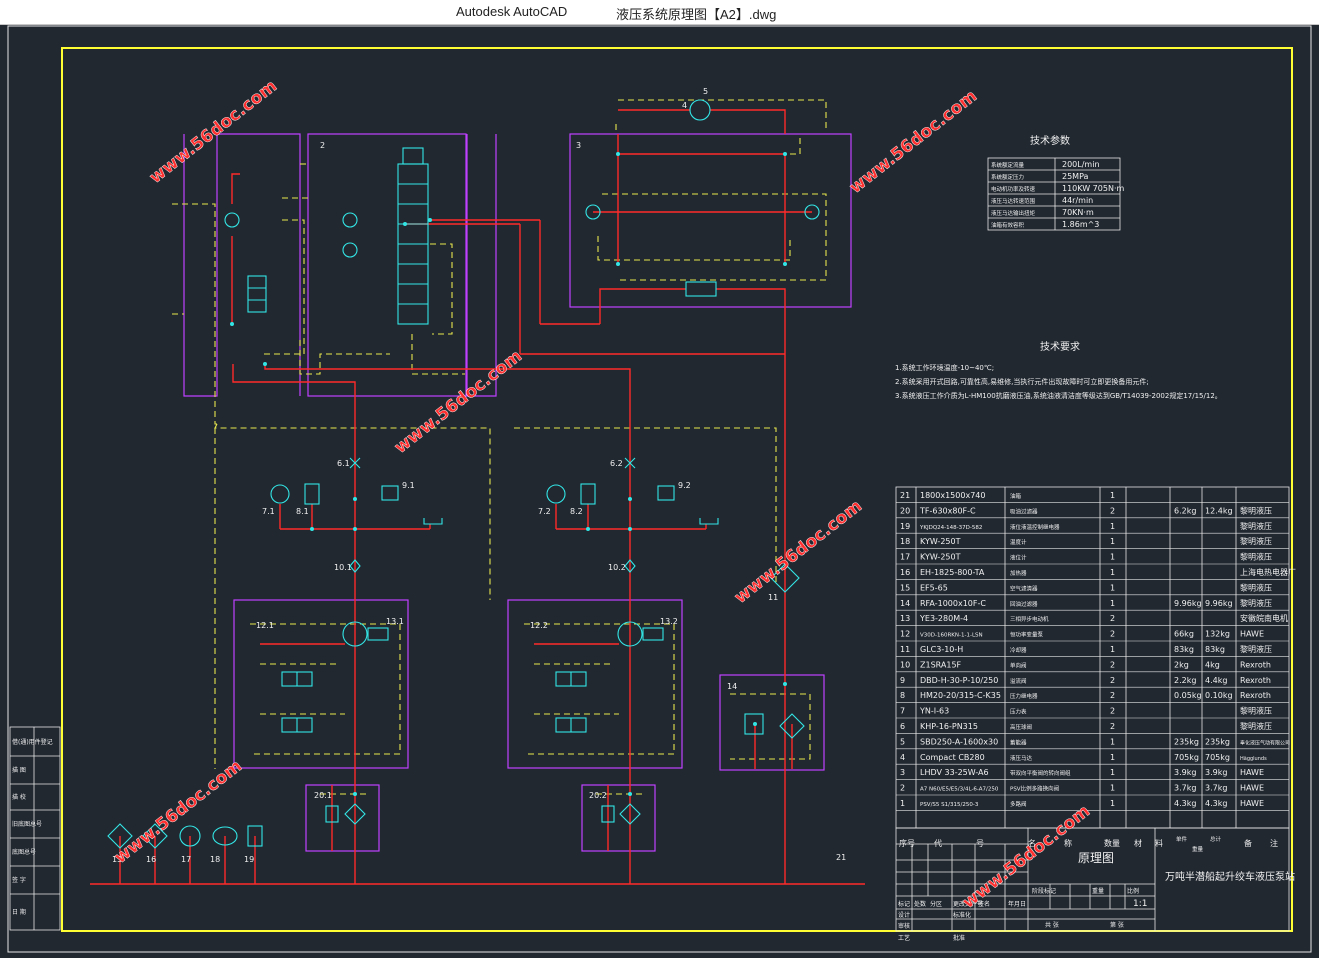 The height and width of the screenshot is (958, 1319). Describe the element at coordinates (905, 557) in the screenshot. I see `bom-no: 17` at that location.